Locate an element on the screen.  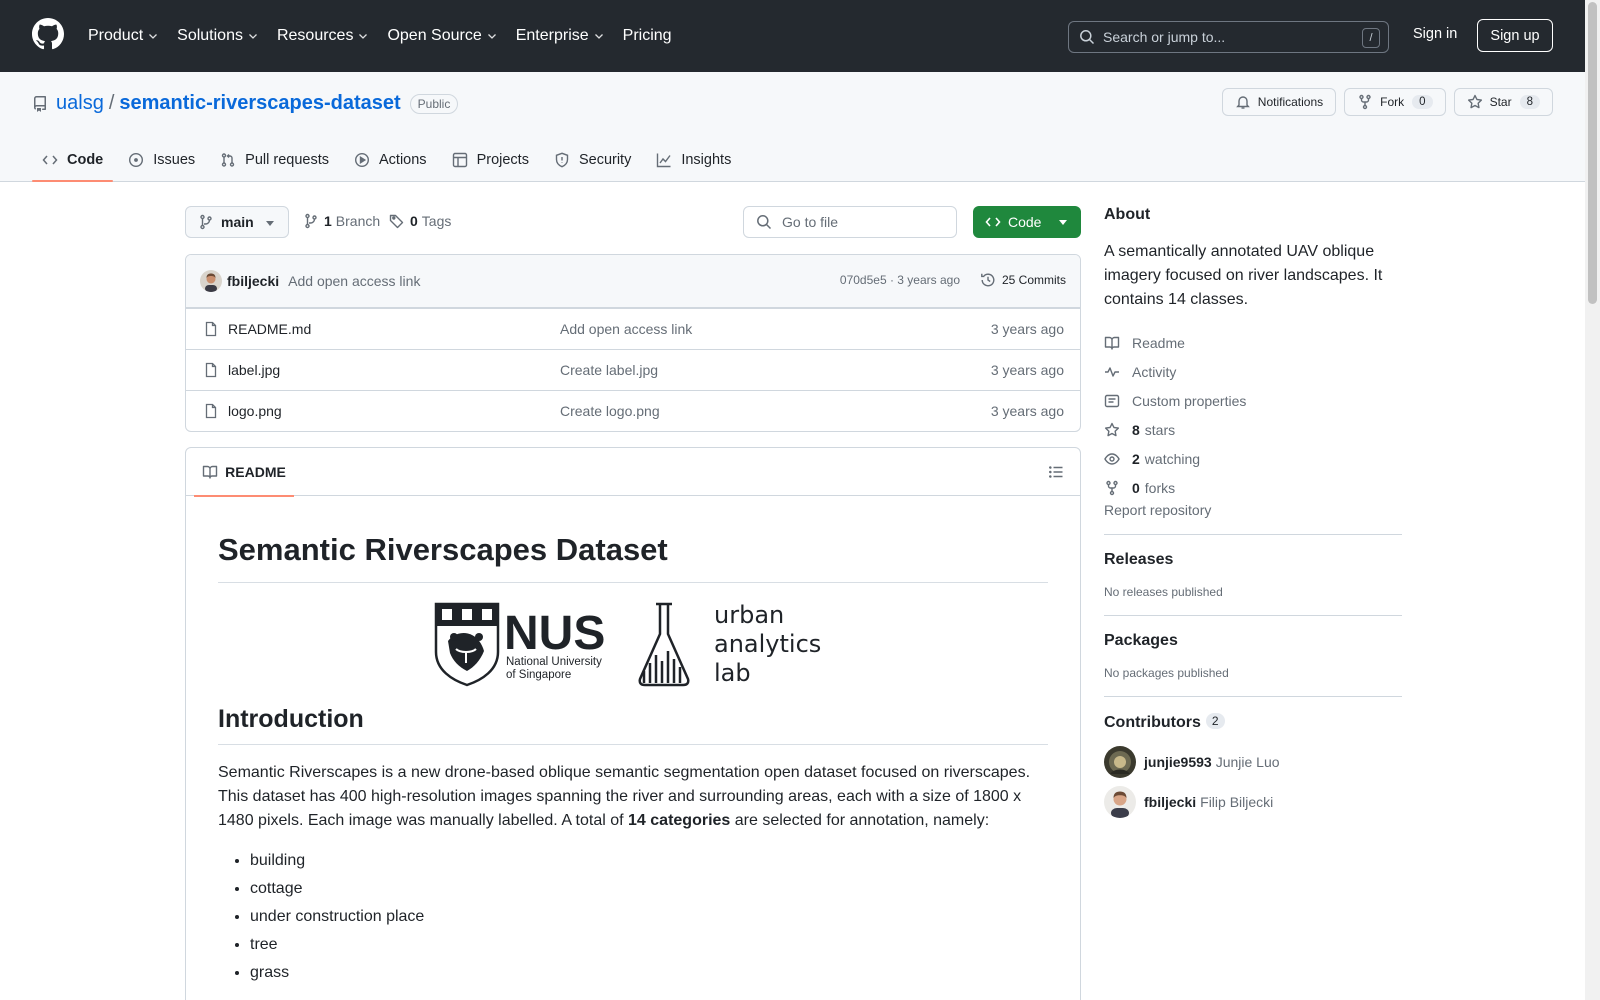
star-button: Star 8 is located at coordinates (1503, 102).